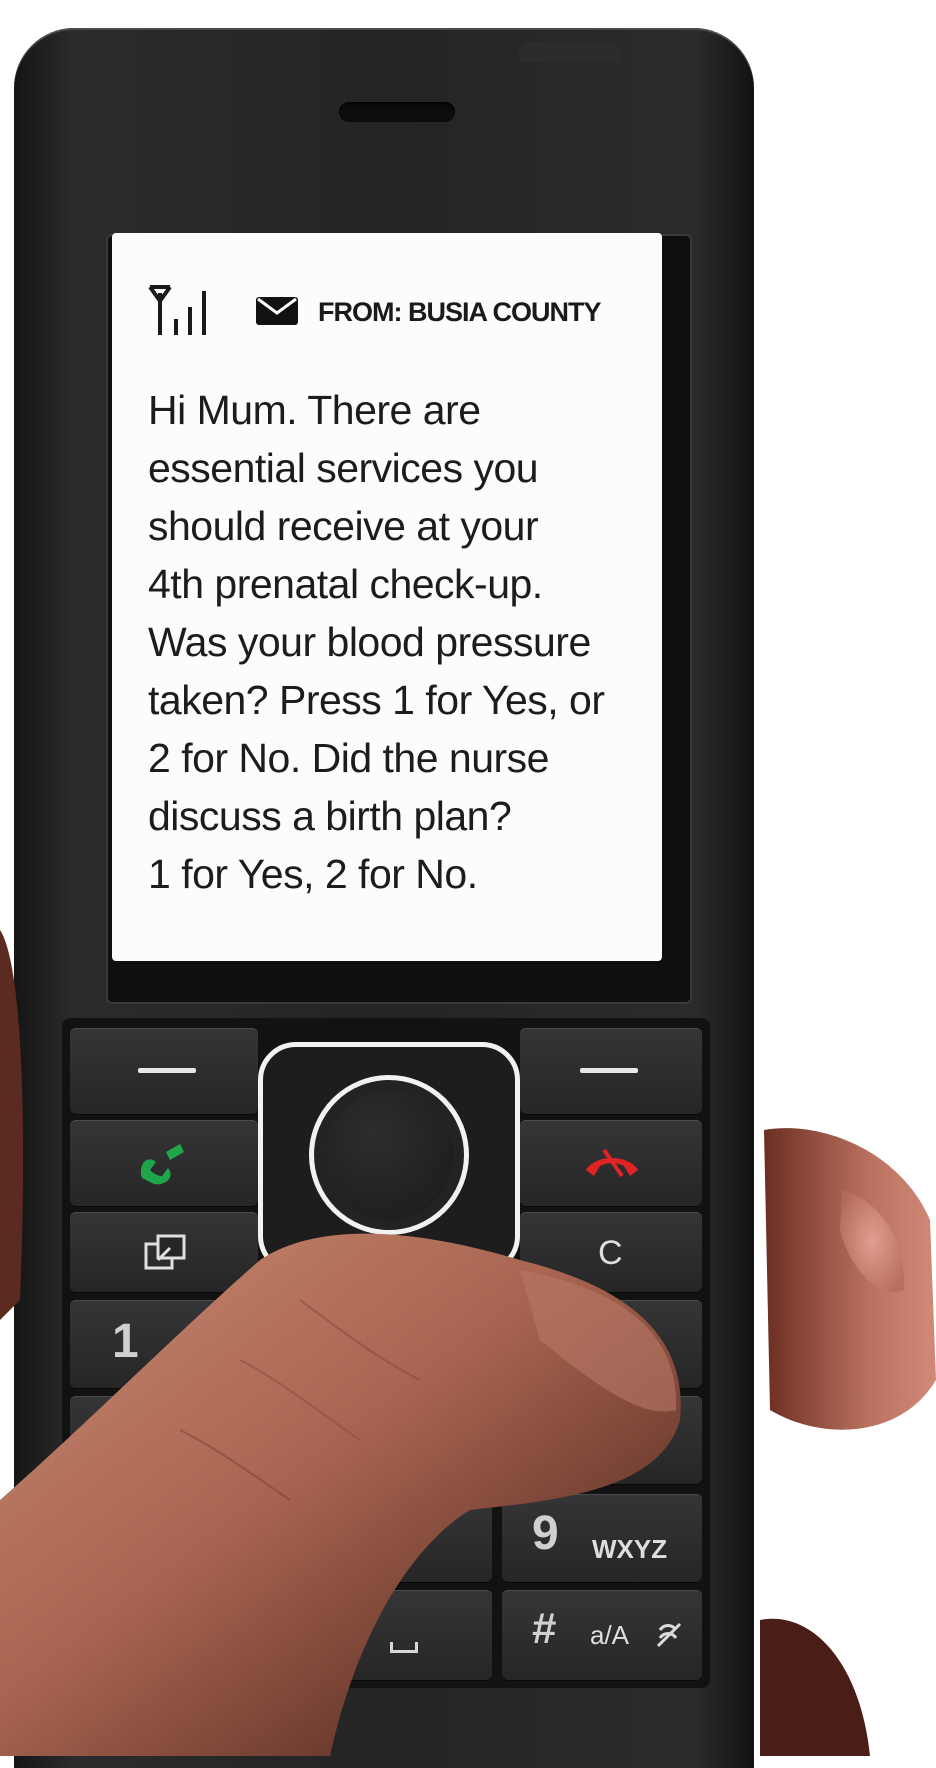  I want to click on status-bar: FROM: BUSIA COUNTY, so click(396, 310).